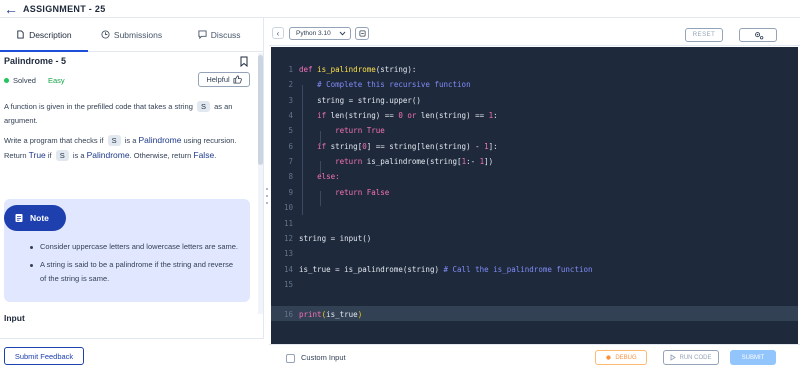 This screenshot has height=371, width=800. Describe the element at coordinates (105, 34) in the screenshot. I see `clock-icon` at that location.